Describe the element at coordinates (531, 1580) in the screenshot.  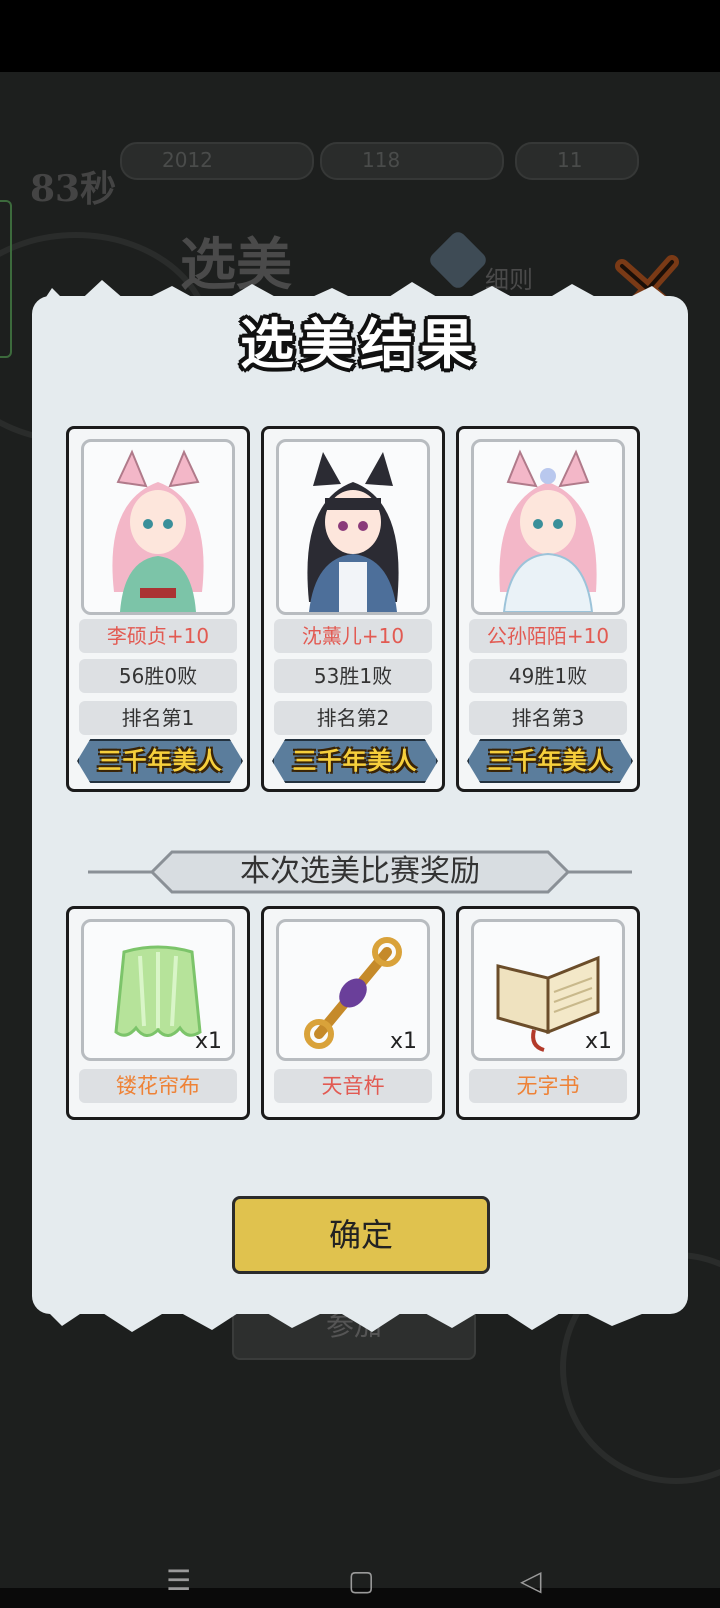
I see `back-icon: ◁` at that location.